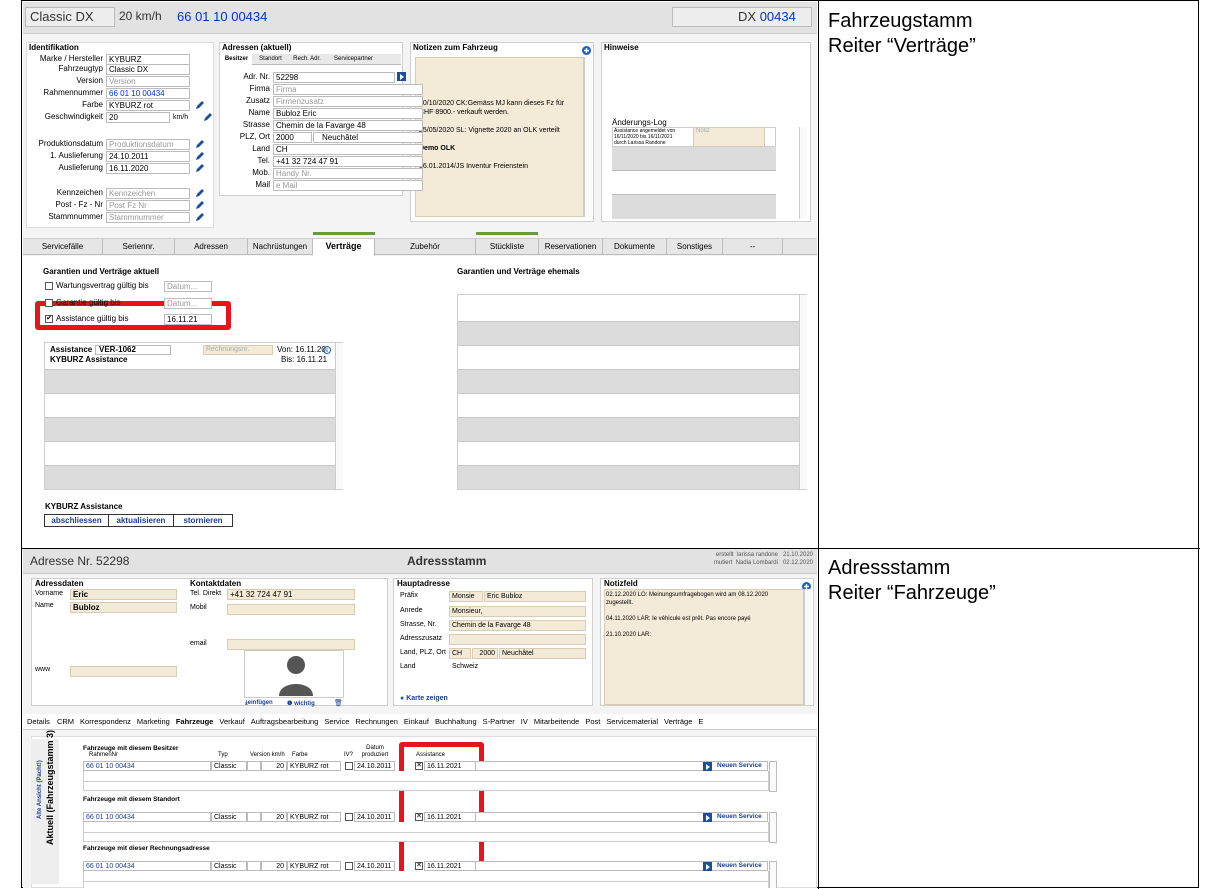 The image size is (1207, 889). I want to click on vehicle-tab-3: Nachrüstungen, so click(280, 247).